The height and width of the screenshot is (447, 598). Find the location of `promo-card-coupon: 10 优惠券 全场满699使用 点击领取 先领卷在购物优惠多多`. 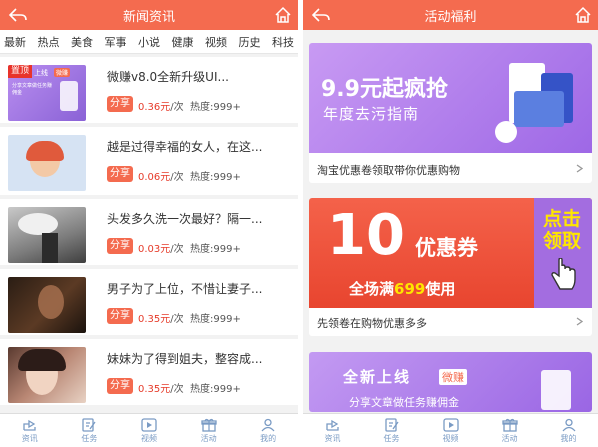

promo-card-coupon: 10 优惠券 全场满699使用 点击领取 先领卷在购物优惠多多 is located at coordinates (450, 267).